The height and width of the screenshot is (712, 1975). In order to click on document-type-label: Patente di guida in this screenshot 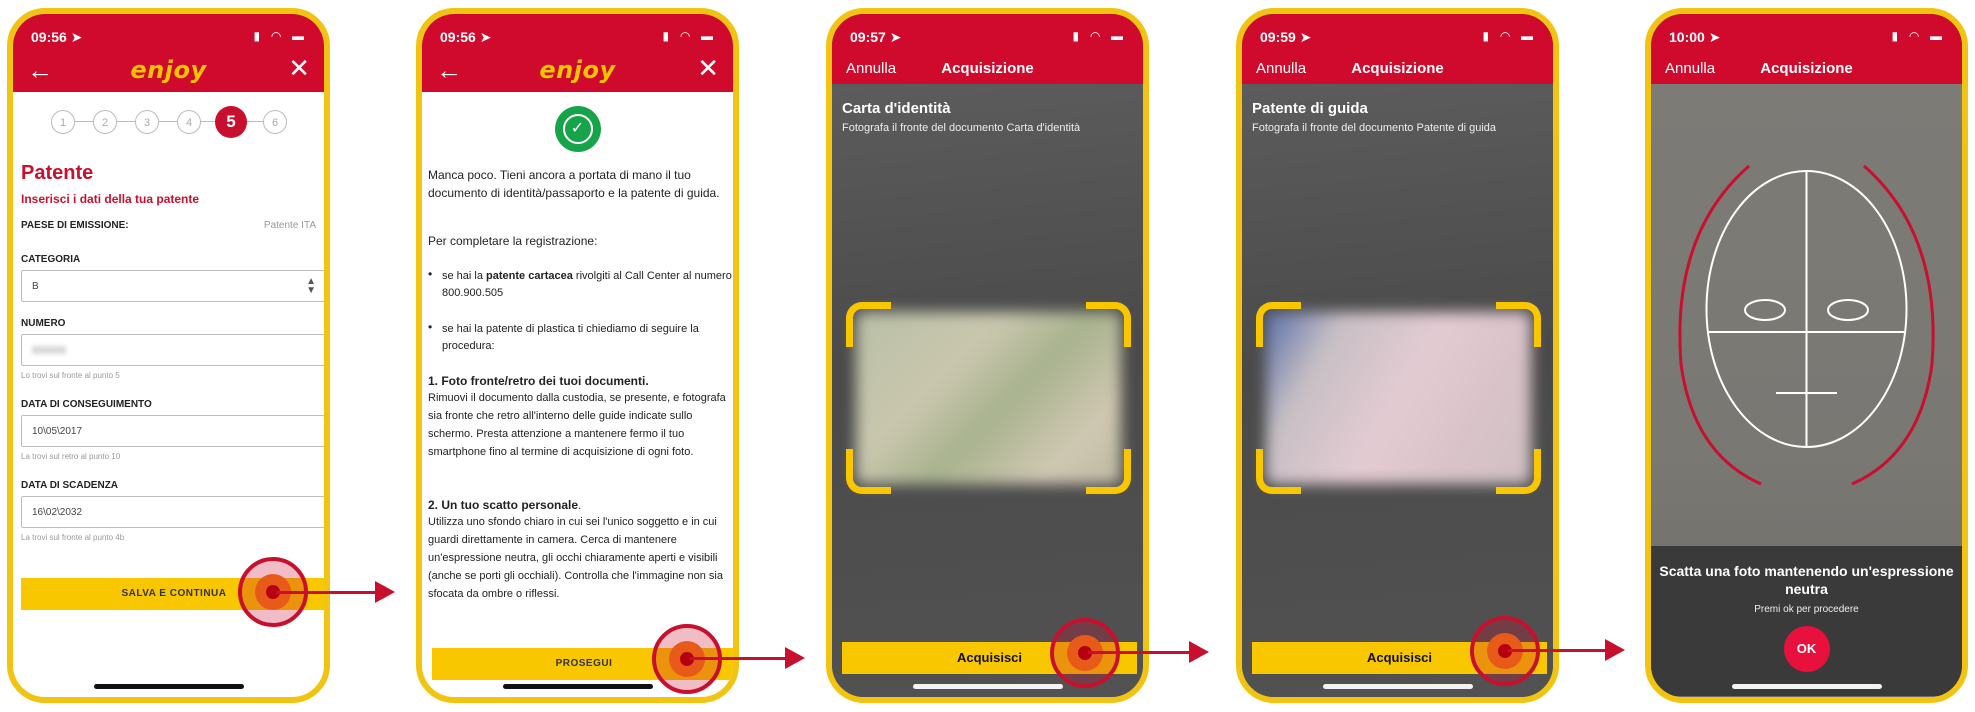, I will do `click(1310, 108)`.